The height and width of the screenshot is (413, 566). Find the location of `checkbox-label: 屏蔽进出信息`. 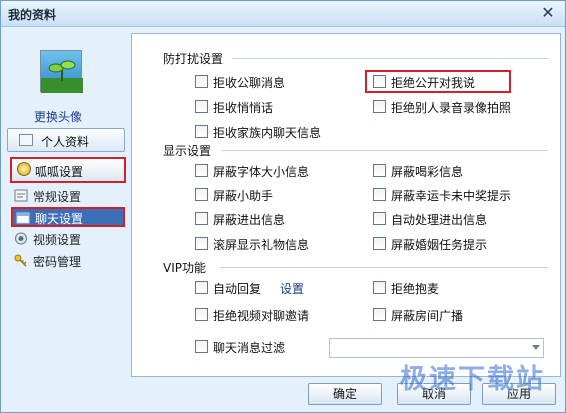

checkbox-label: 屏蔽进出信息 is located at coordinates (249, 220).